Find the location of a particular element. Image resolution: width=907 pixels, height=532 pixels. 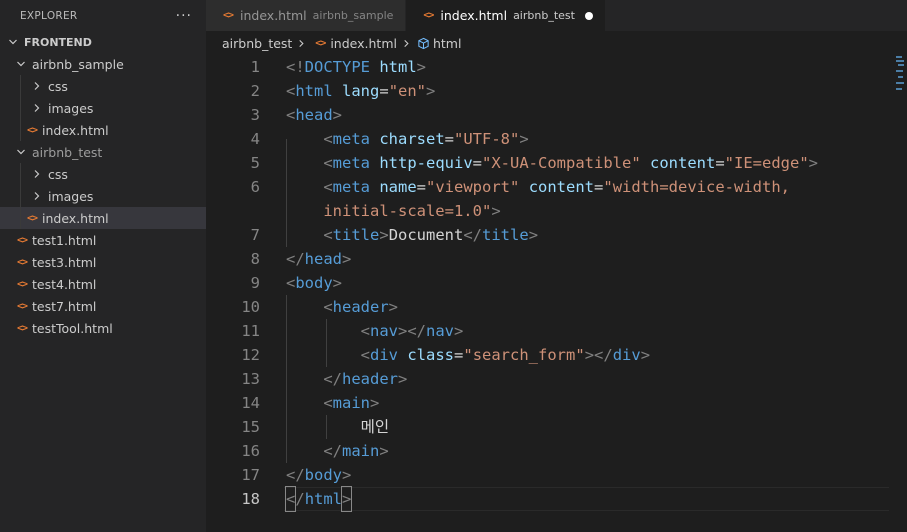

code-token: DOCTYPE is located at coordinates (337, 67).